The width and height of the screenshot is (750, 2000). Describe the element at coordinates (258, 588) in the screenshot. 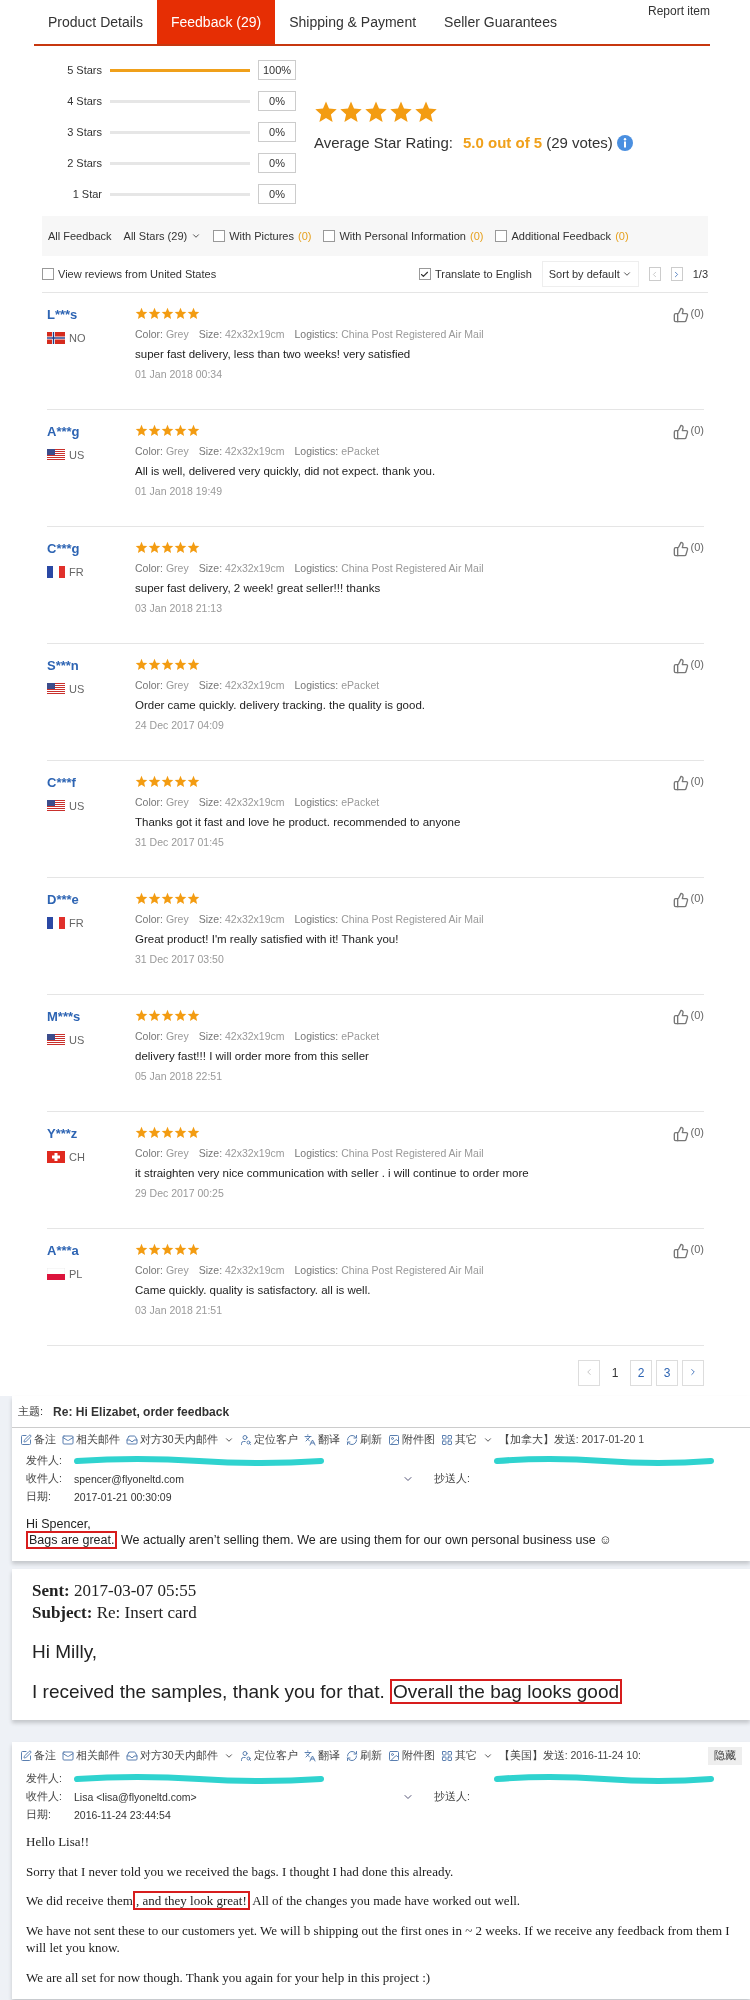

I see `review-text: super fast delivery, 2 week! great seller!!! thanks` at that location.